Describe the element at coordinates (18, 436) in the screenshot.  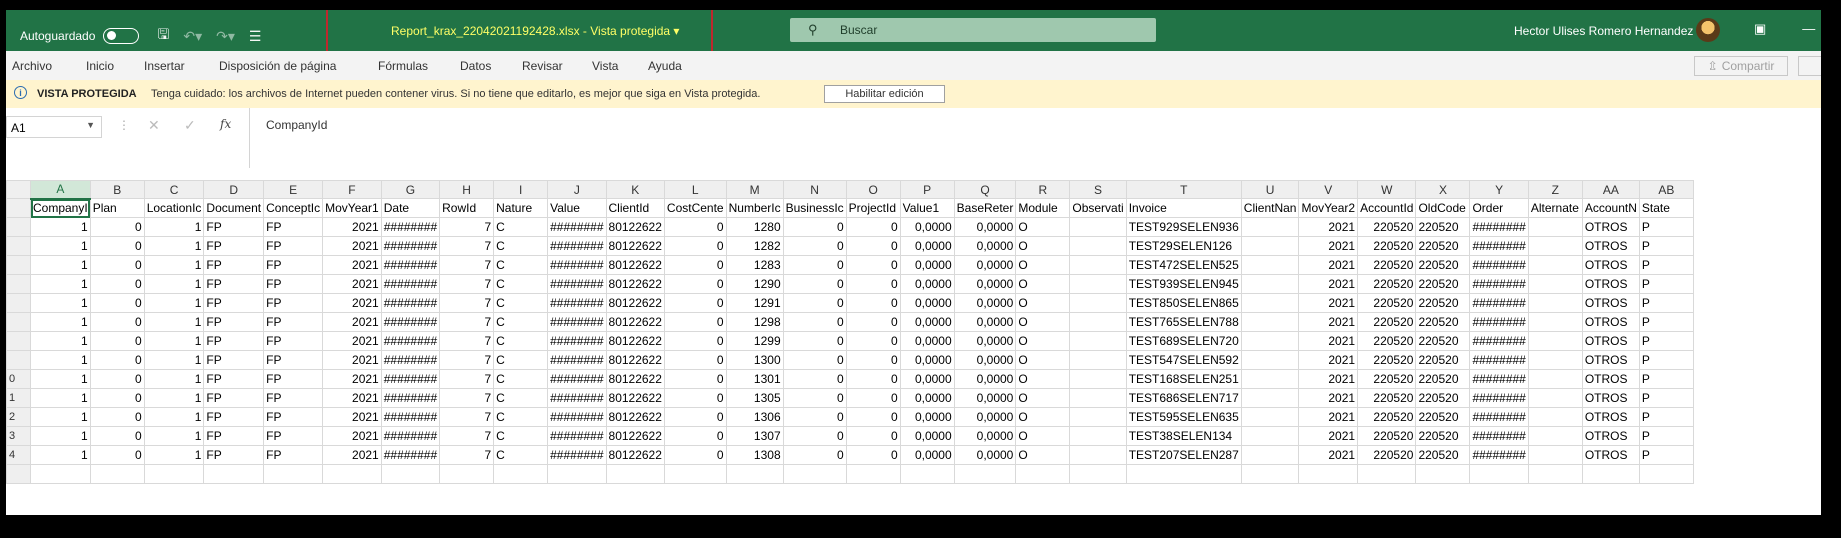
I see `row-header: 3` at that location.